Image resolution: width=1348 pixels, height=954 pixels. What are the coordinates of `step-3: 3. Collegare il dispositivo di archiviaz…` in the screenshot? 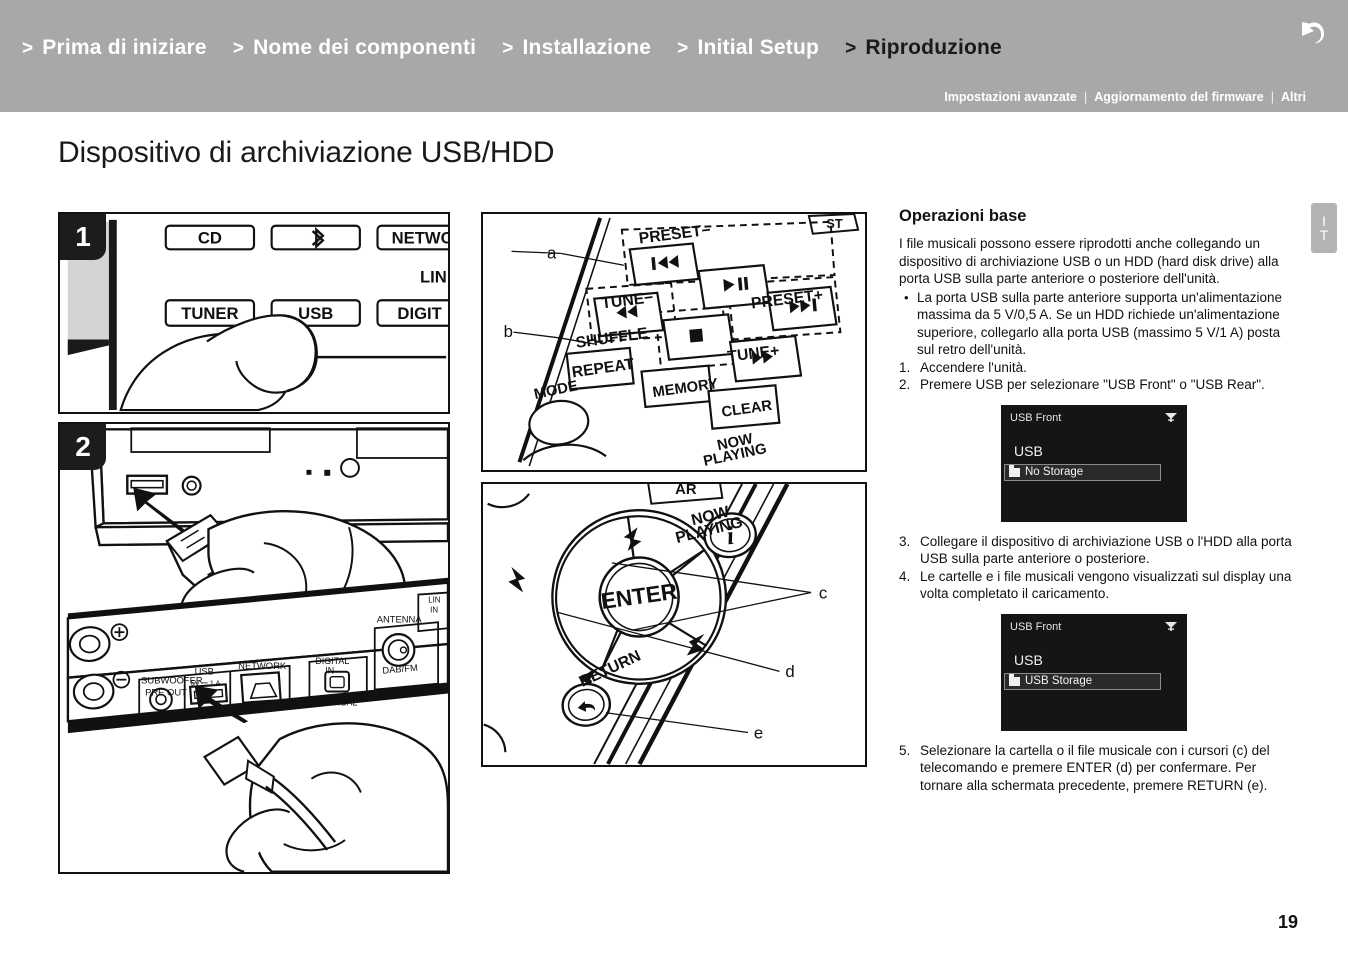 It's located at (1097, 550).